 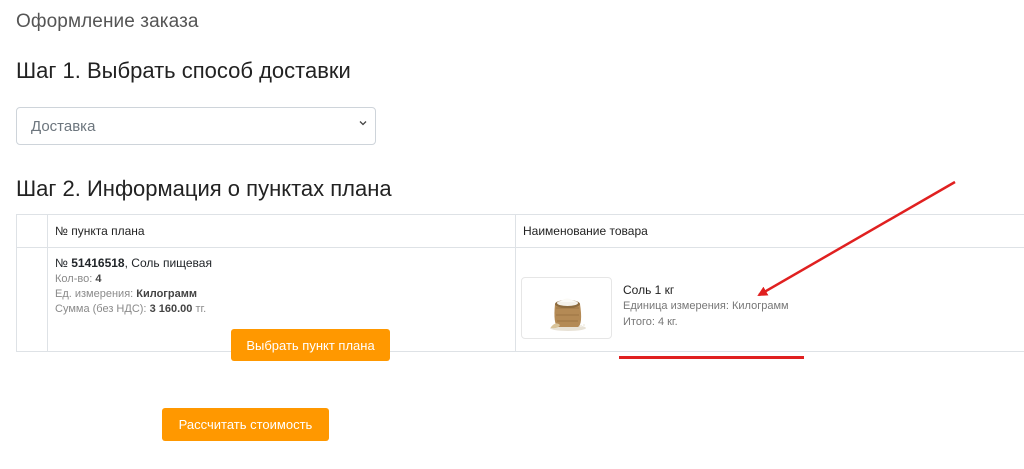 What do you see at coordinates (281, 279) in the screenshot?
I see `quantity-line: Кол-во: 4` at bounding box center [281, 279].